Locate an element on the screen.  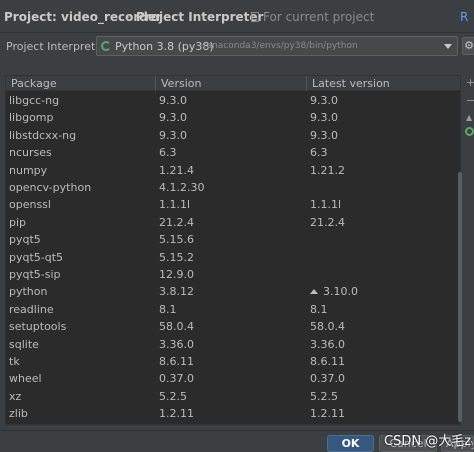
remove-package-button: − is located at coordinates (470, 100).